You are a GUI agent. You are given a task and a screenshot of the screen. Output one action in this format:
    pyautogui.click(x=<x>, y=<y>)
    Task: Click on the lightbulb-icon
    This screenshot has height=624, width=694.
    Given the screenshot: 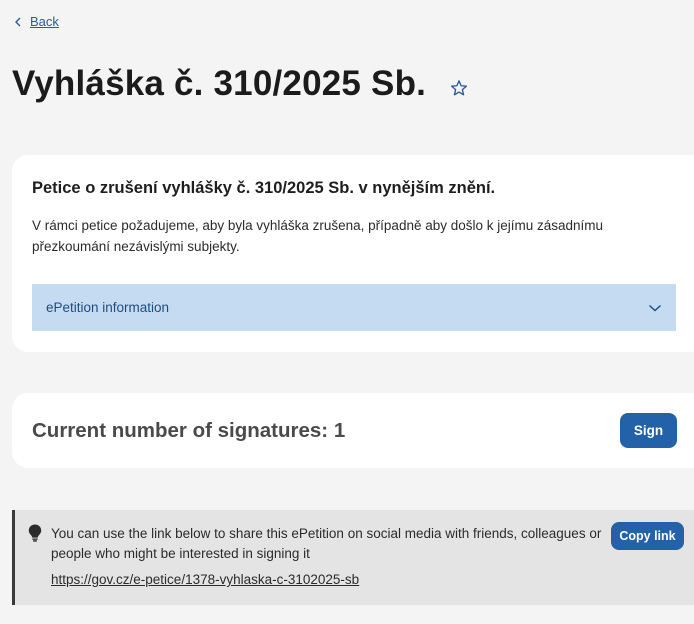 What is the action you would take?
    pyautogui.click(x=35, y=533)
    